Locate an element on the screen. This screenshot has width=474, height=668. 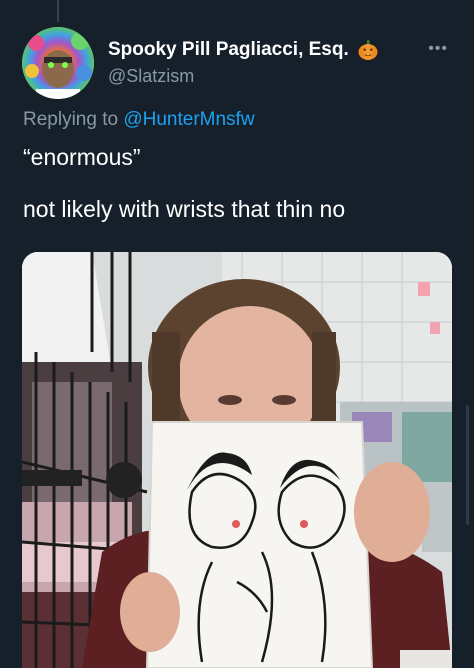
author-avatar is located at coordinates (58, 63).